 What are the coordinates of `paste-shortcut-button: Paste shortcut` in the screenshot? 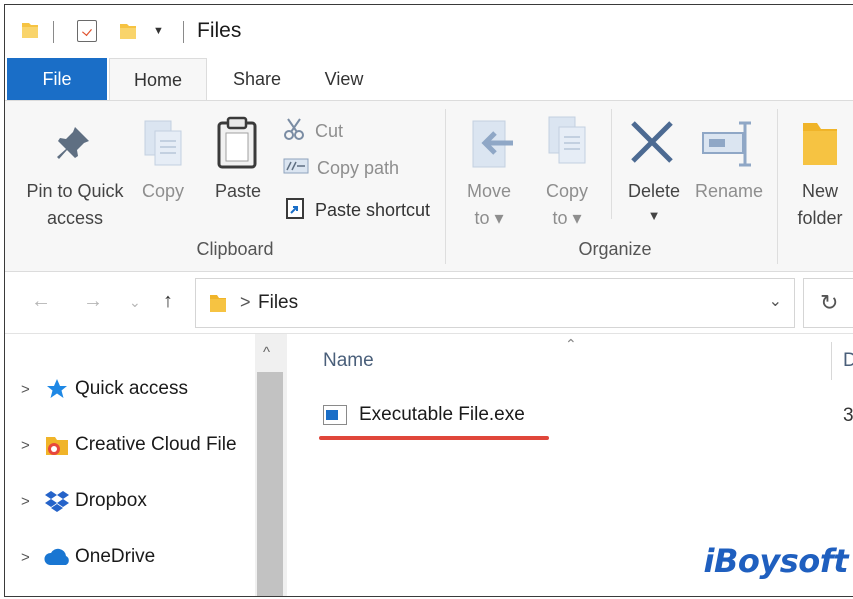 It's located at (356, 210).